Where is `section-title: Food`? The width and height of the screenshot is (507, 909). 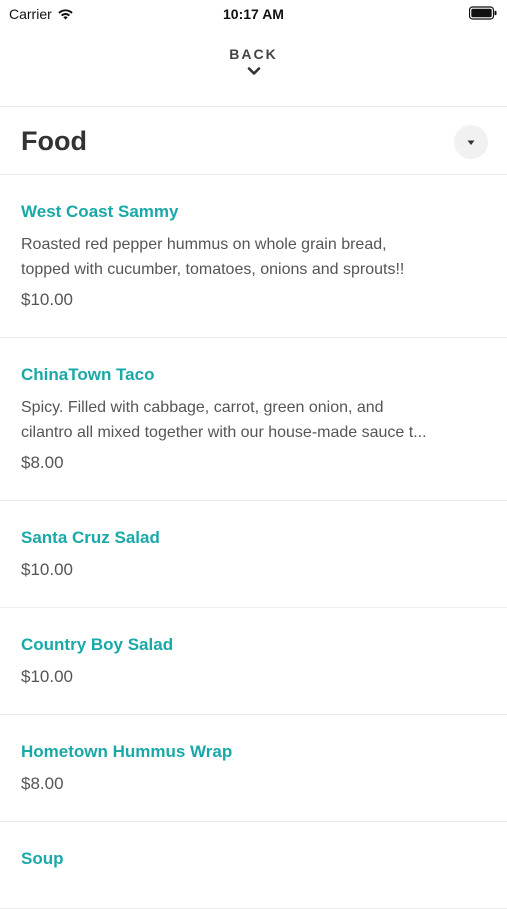
section-title: Food is located at coordinates (54, 141).